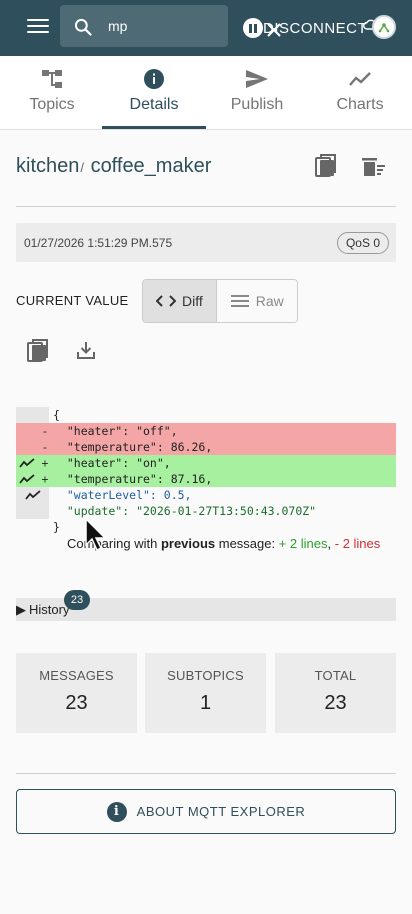  What do you see at coordinates (257, 79) in the screenshot?
I see `send-icon` at bounding box center [257, 79].